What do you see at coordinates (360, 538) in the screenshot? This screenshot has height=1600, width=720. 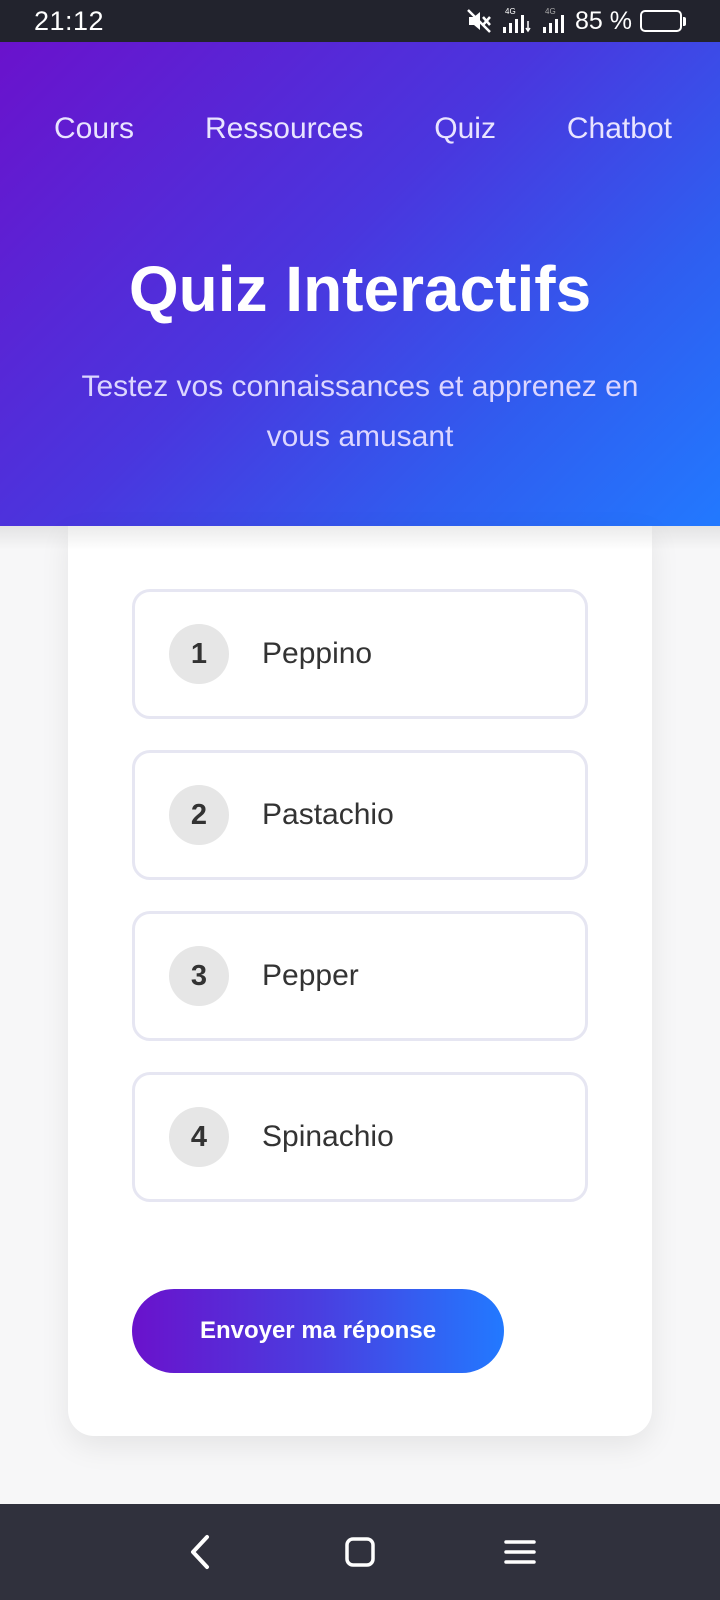 I see `hero-shadow` at bounding box center [360, 538].